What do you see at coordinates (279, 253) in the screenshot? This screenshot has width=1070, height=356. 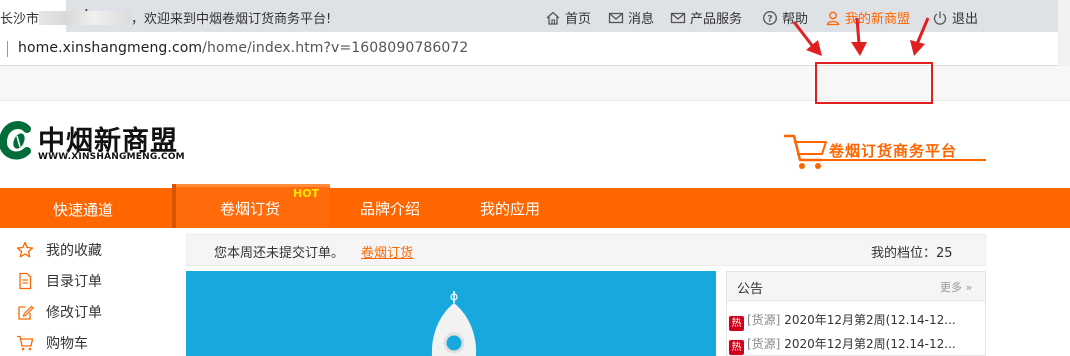 I see `order-notice-text: 您本周还未提交订单。` at bounding box center [279, 253].